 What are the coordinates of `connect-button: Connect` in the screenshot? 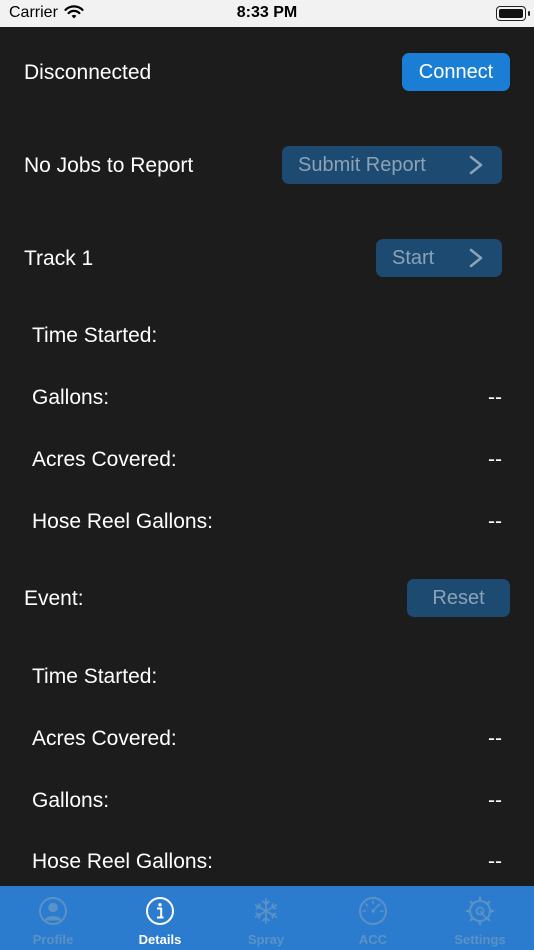 It's located at (456, 72).